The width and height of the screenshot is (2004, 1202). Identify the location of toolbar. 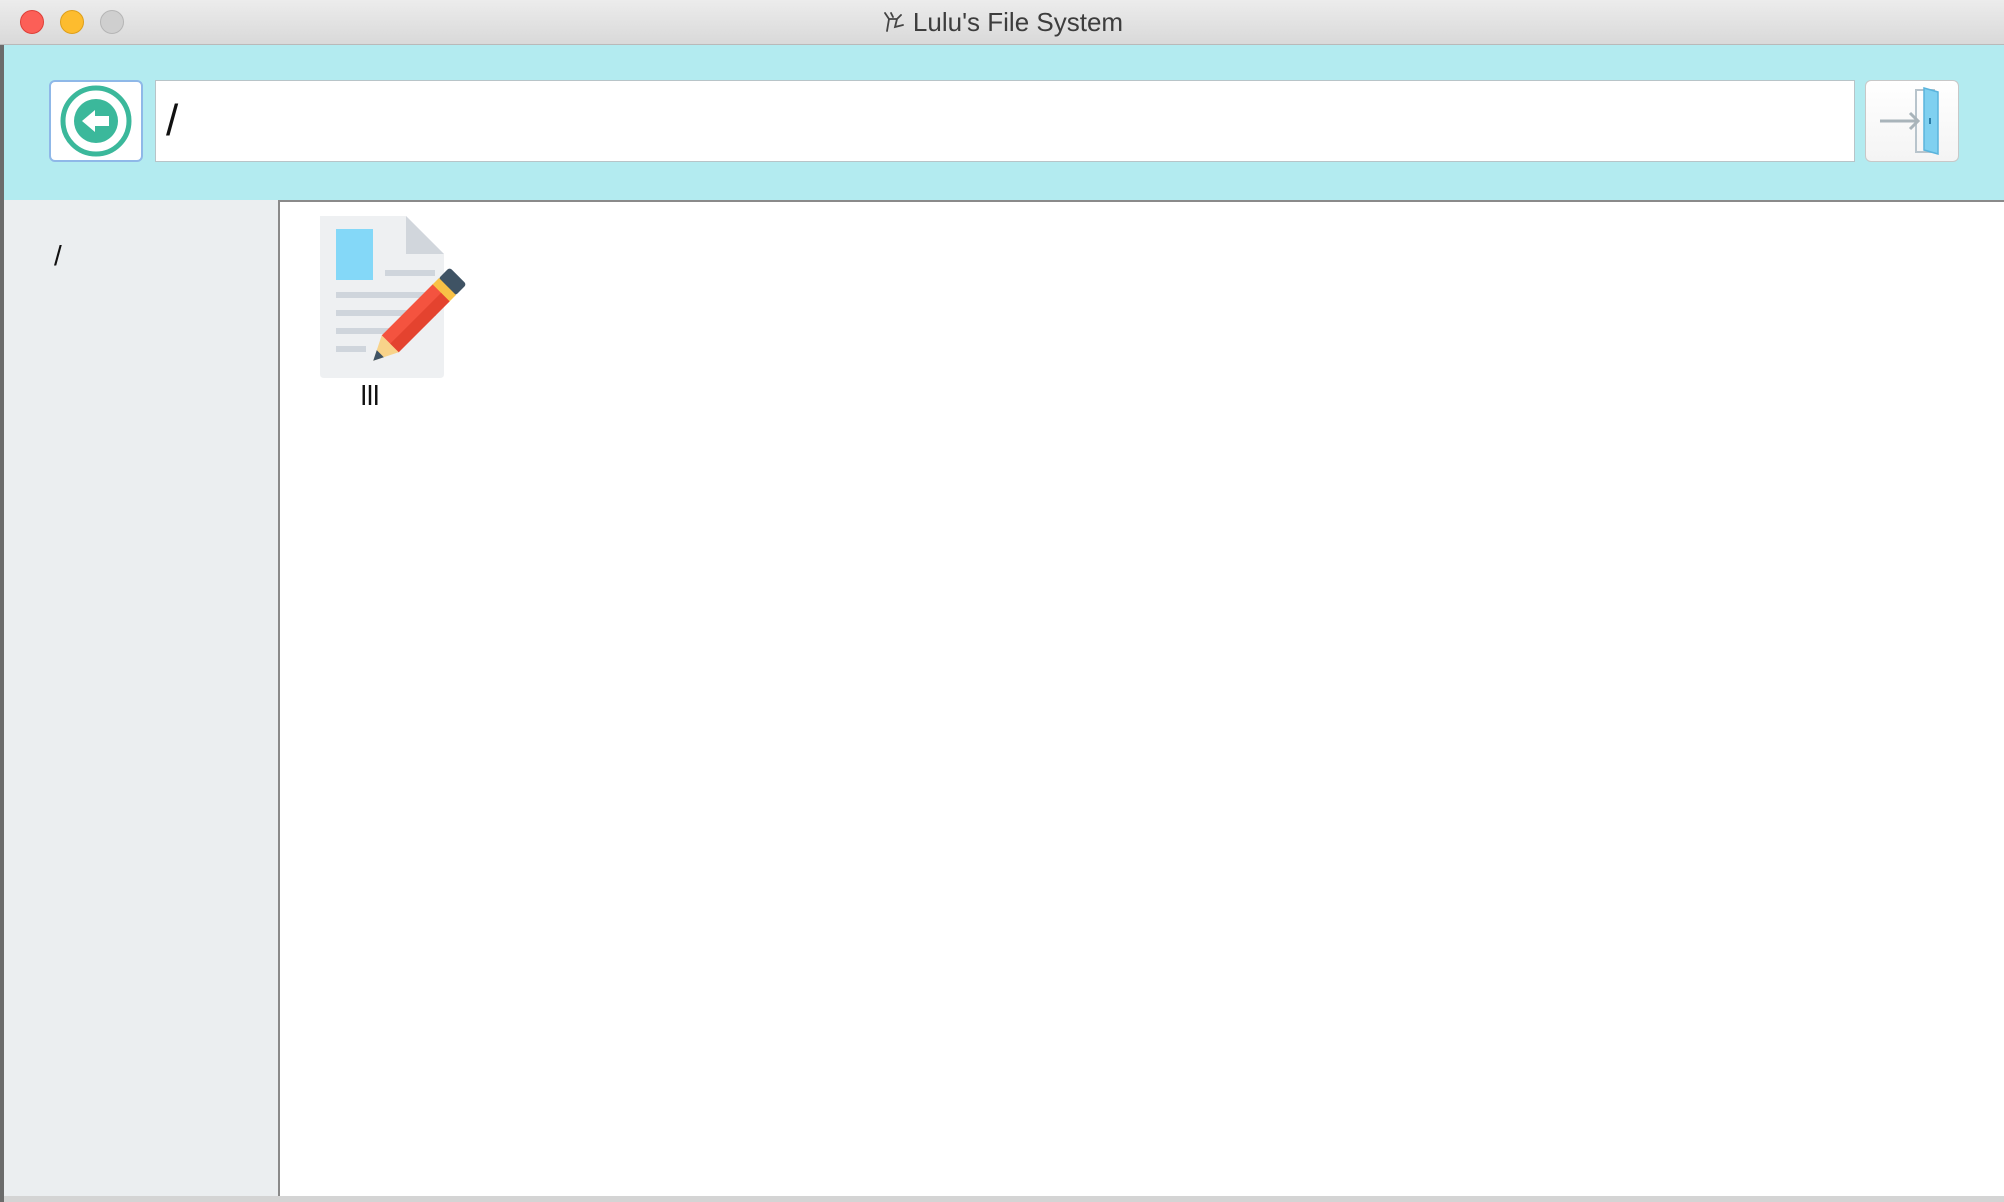
(1004, 122).